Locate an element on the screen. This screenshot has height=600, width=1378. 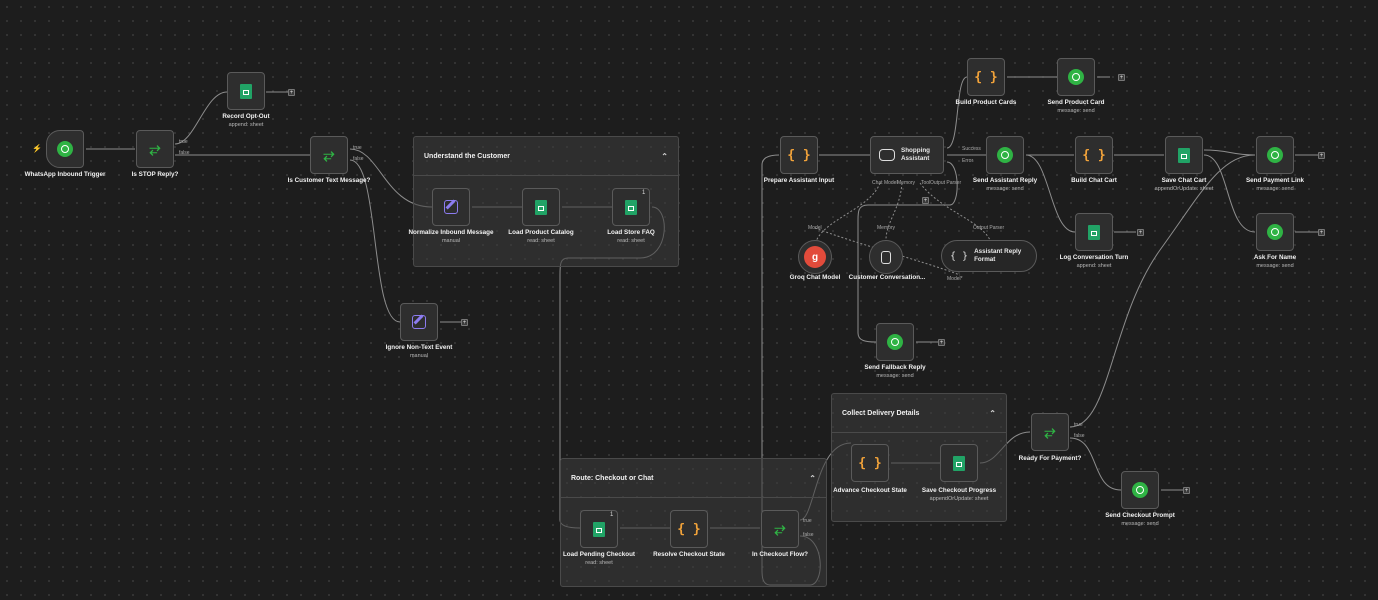
node-normalize-inbound is located at coordinates (451, 207).